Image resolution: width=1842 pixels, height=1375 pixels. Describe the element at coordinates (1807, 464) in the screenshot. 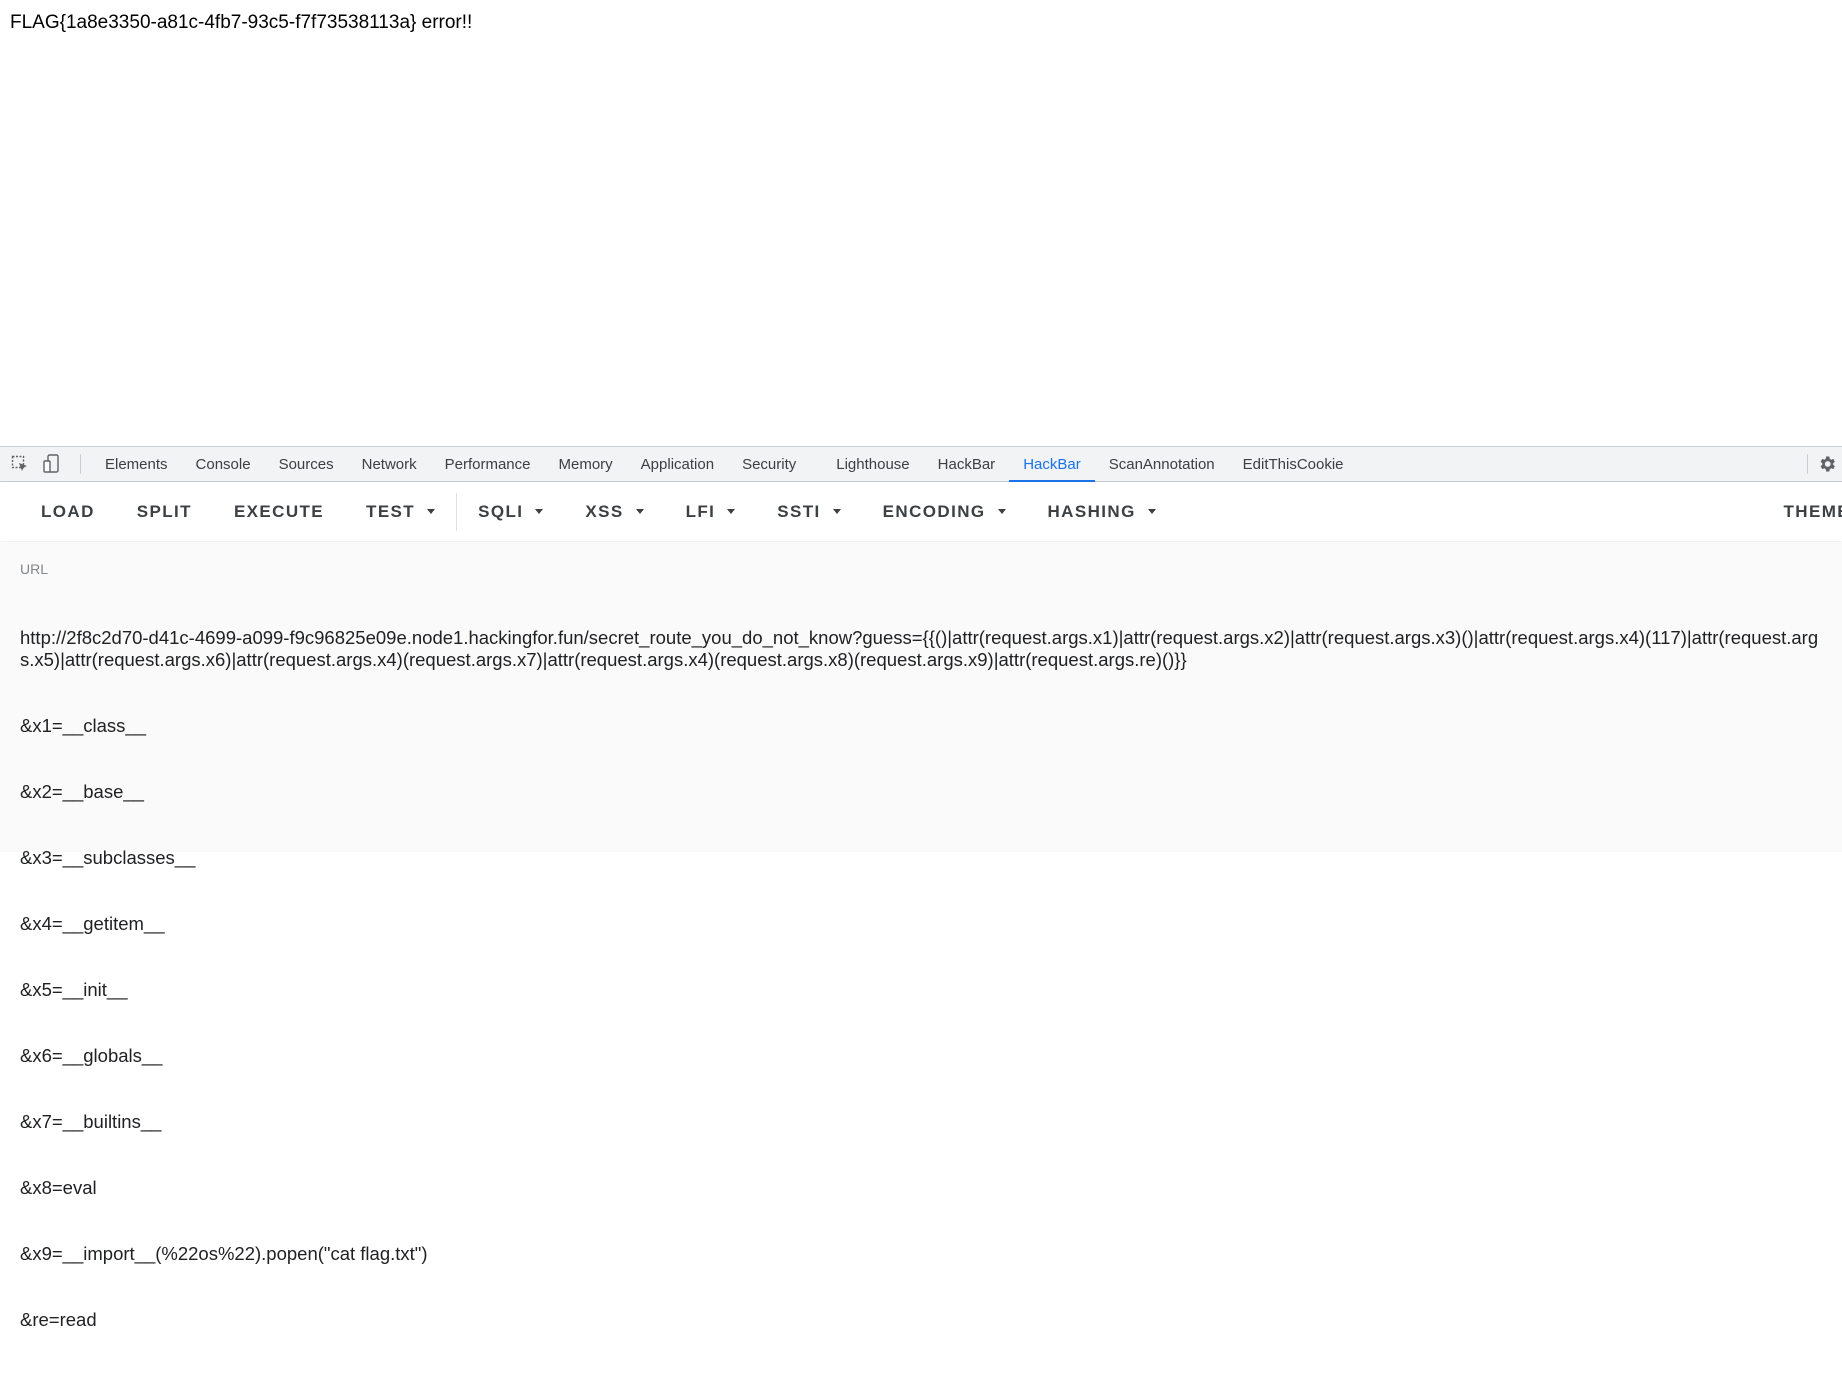

I see `settings-divider` at that location.